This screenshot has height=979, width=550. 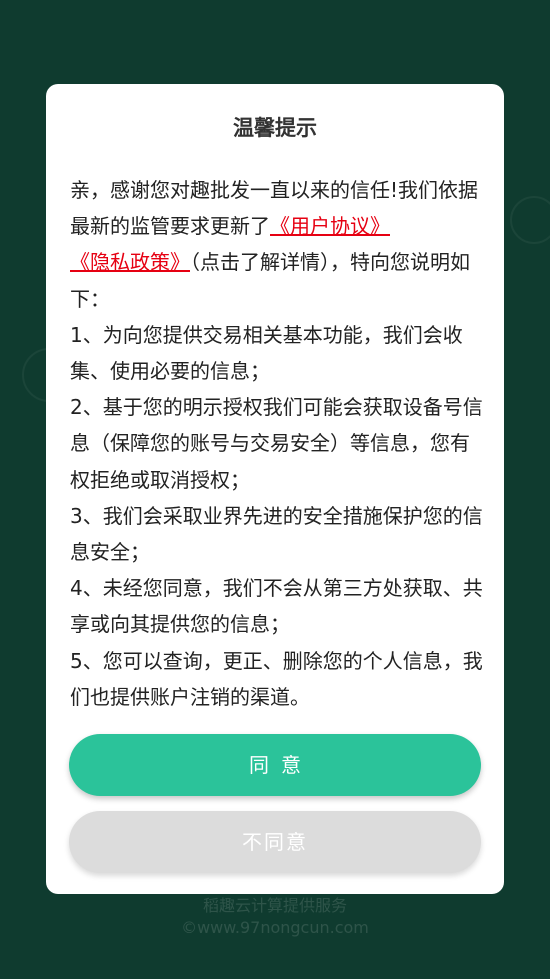 What do you see at coordinates (266, 353) in the screenshot?
I see `list-item: 1、为向您提供交易相关基本功能，我们会收集、使用必要的信息；` at bounding box center [266, 353].